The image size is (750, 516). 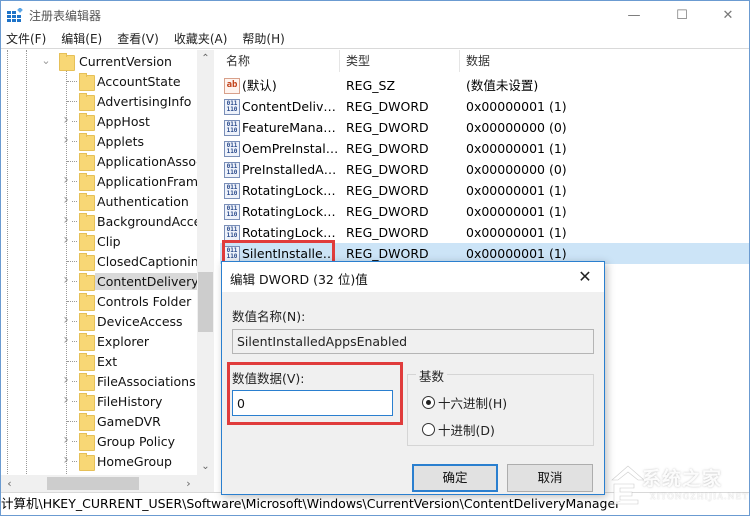 What do you see at coordinates (104, 261) in the screenshot?
I see `tree-item: ClosedCaptioning` at bounding box center [104, 261].